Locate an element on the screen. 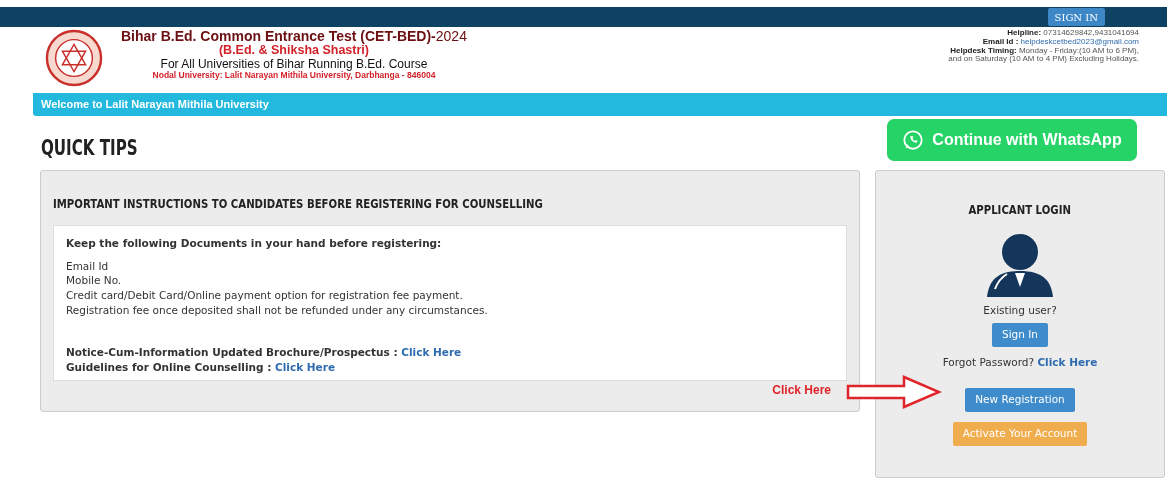  activate-account-button: Activate Your Account is located at coordinates (1020, 434).